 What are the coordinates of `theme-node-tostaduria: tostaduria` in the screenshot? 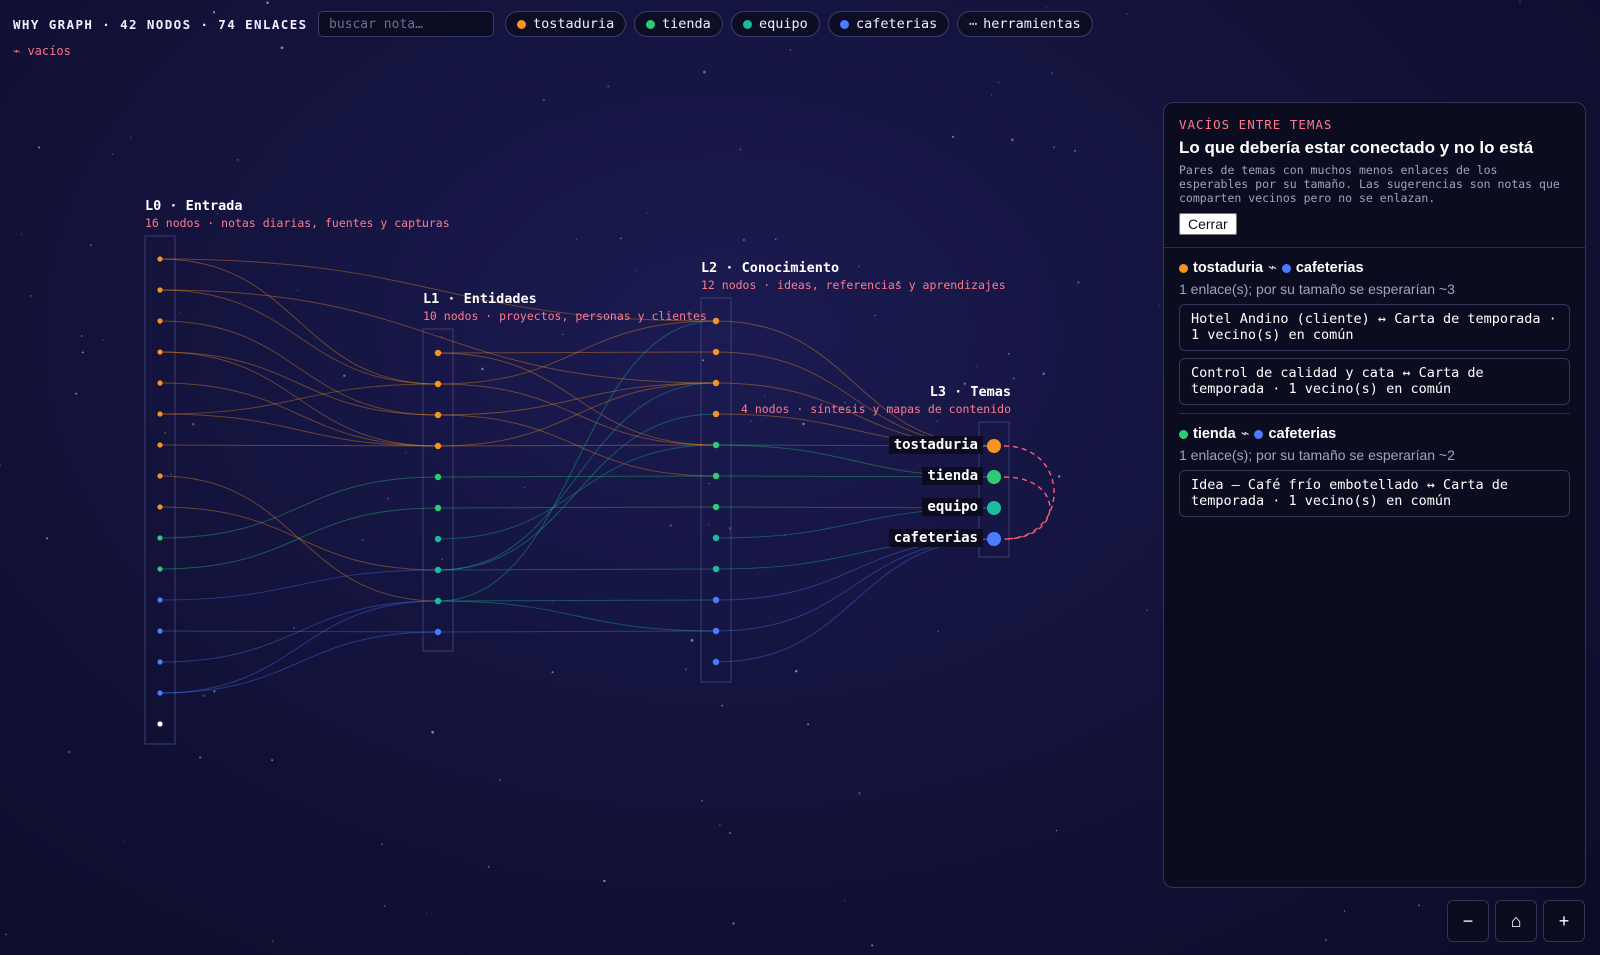 It's located at (935, 445).